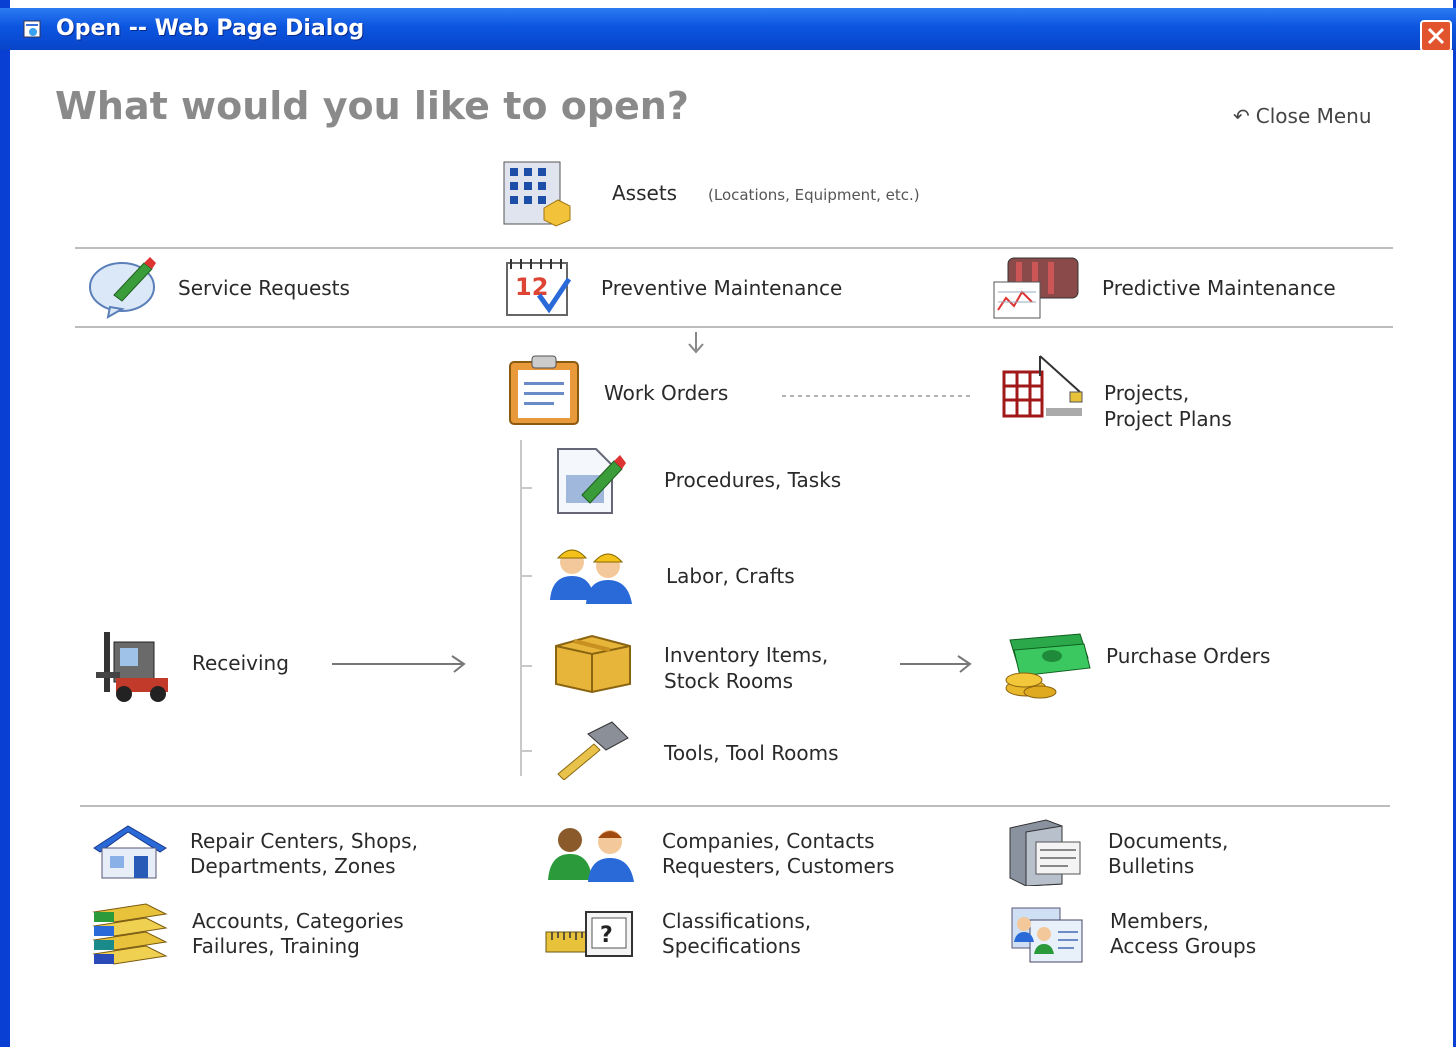 This screenshot has height=1047, width=1456. I want to click on close-icon, so click(1436, 36).